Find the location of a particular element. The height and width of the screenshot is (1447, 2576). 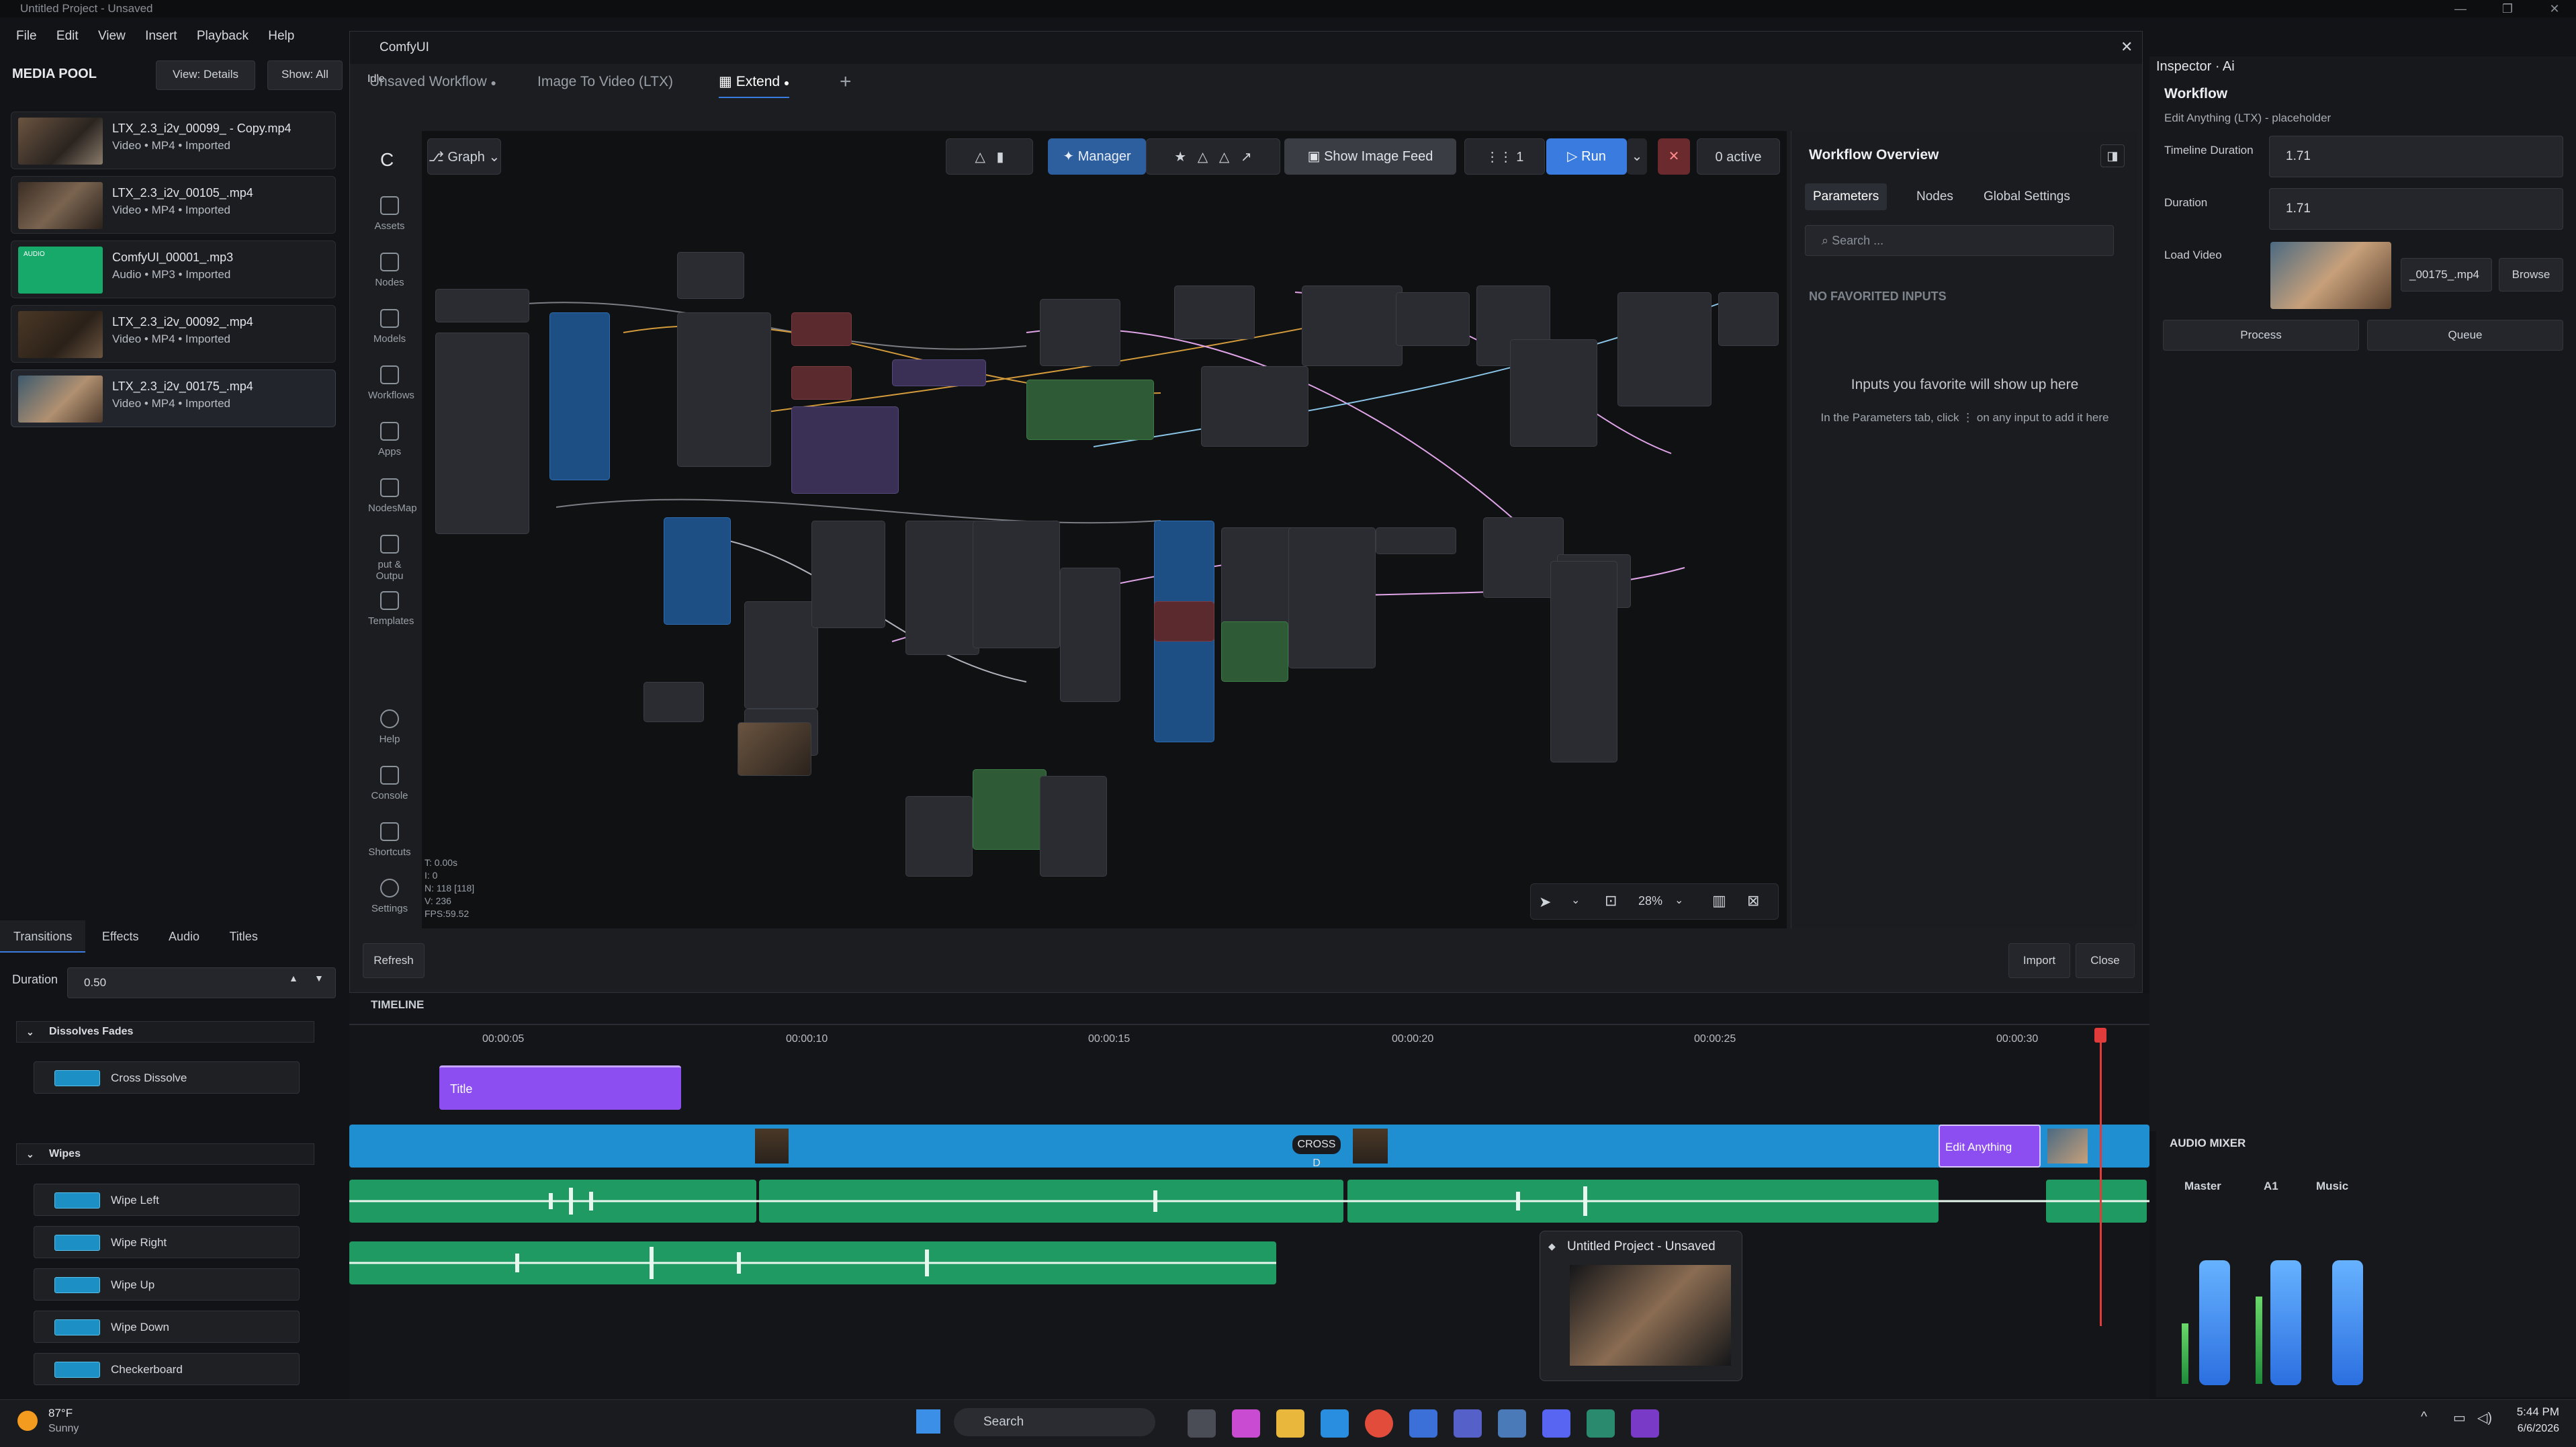

sidebar-settings: Settings is located at coordinates (390, 896).